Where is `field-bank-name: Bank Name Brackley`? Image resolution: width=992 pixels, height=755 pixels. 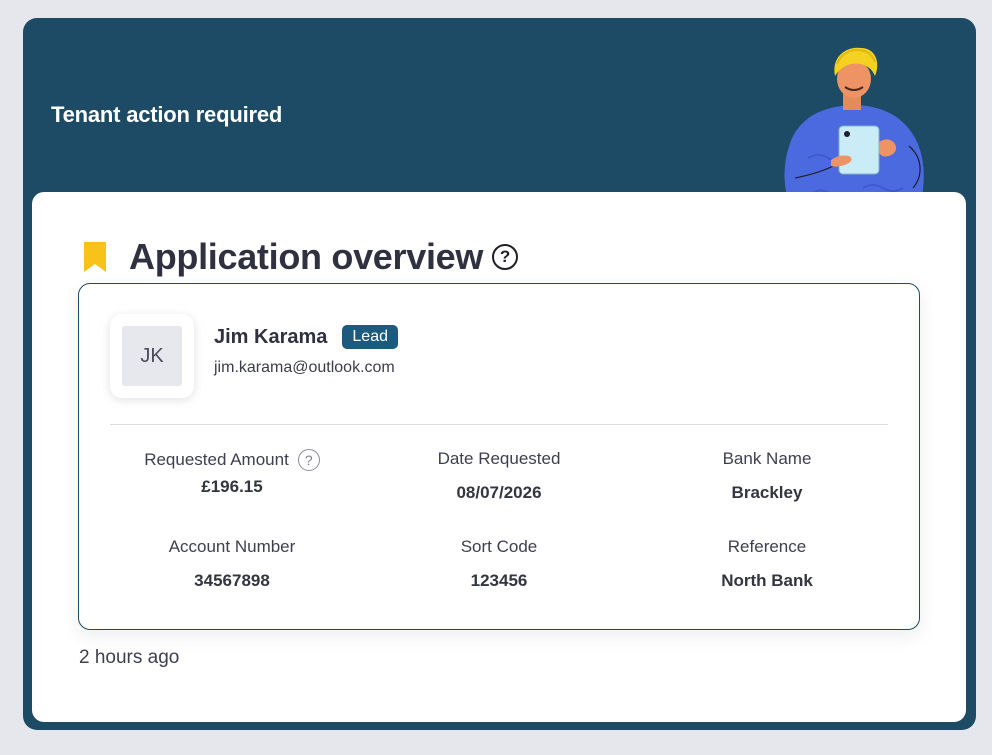
field-bank-name: Bank Name Brackley is located at coordinates (767, 476).